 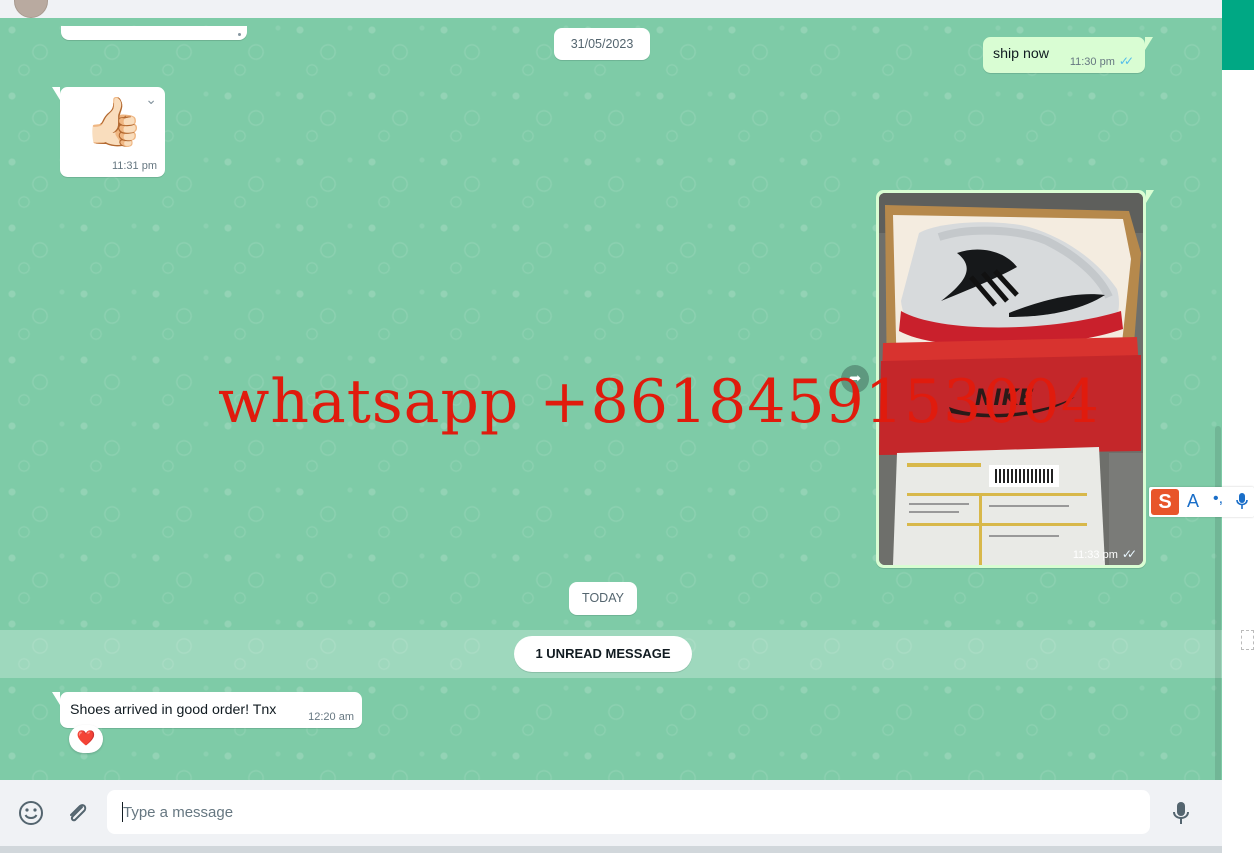 I want to click on heart-reaction: ❤️, so click(x=86, y=739).